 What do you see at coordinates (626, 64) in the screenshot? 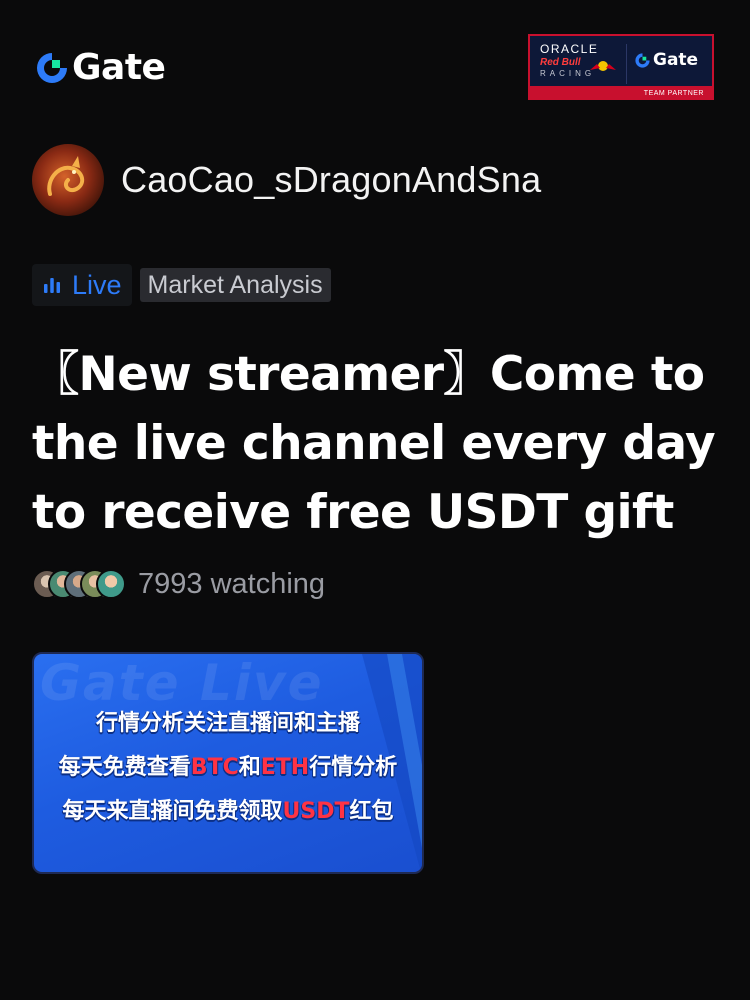
I see `partner-divider` at bounding box center [626, 64].